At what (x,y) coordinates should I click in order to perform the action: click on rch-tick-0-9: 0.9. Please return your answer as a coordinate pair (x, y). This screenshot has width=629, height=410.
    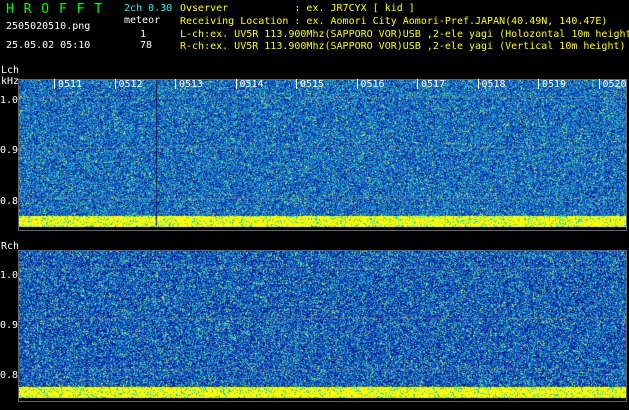
    Looking at the image, I should click on (9, 325).